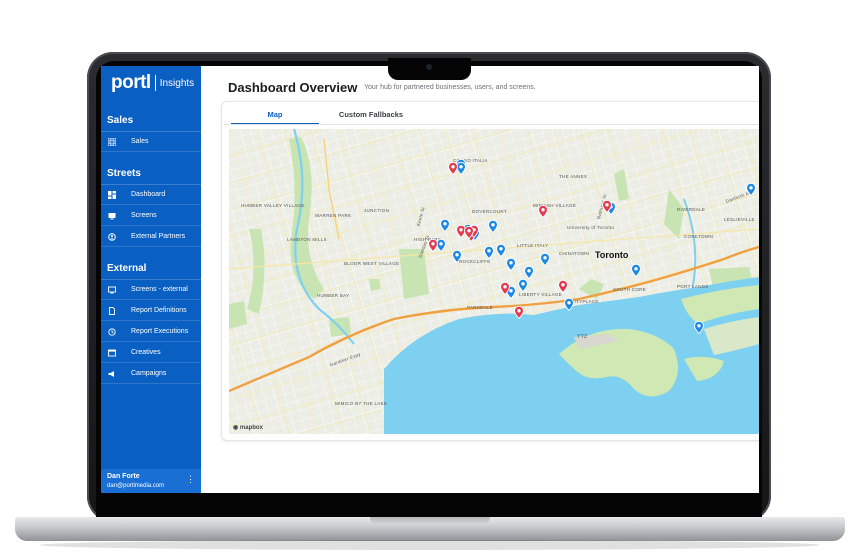 This screenshot has height=559, width=860. Describe the element at coordinates (377, 210) in the screenshot. I see `map-label: JUNCTION` at that location.